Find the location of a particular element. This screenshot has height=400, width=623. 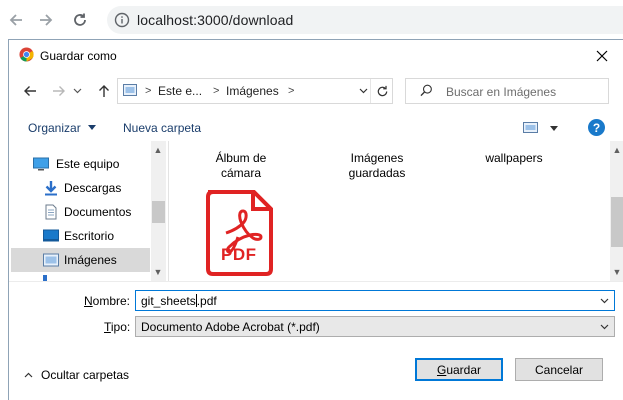

file-name-line1: Álbum de is located at coordinates (241, 158).